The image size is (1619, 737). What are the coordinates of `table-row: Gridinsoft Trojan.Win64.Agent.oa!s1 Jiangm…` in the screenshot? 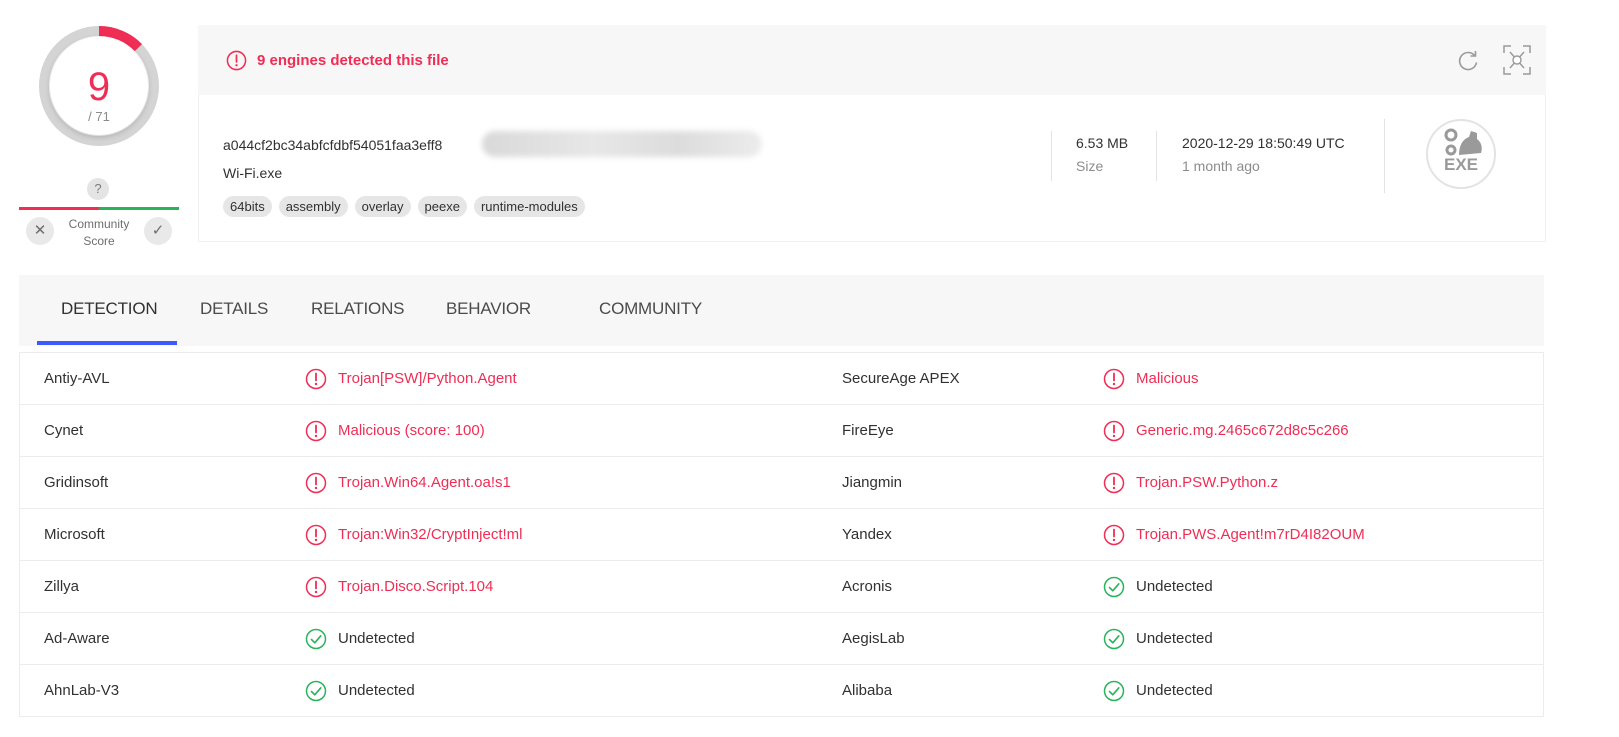 It's located at (781, 483).